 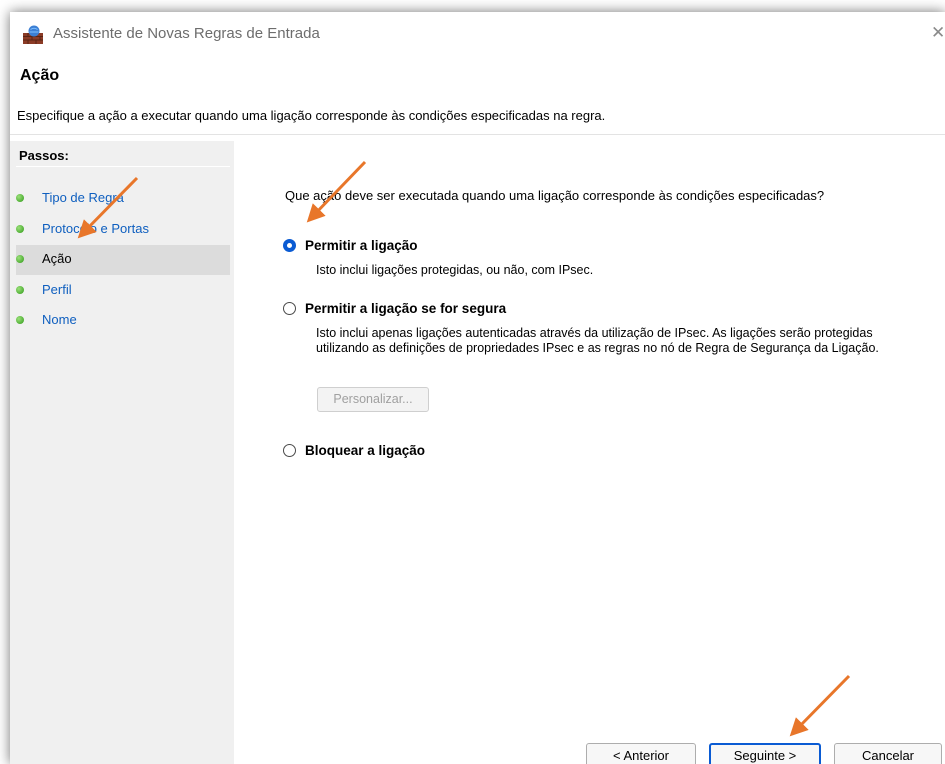 I want to click on firewall-wall-icon, so click(x=33, y=34).